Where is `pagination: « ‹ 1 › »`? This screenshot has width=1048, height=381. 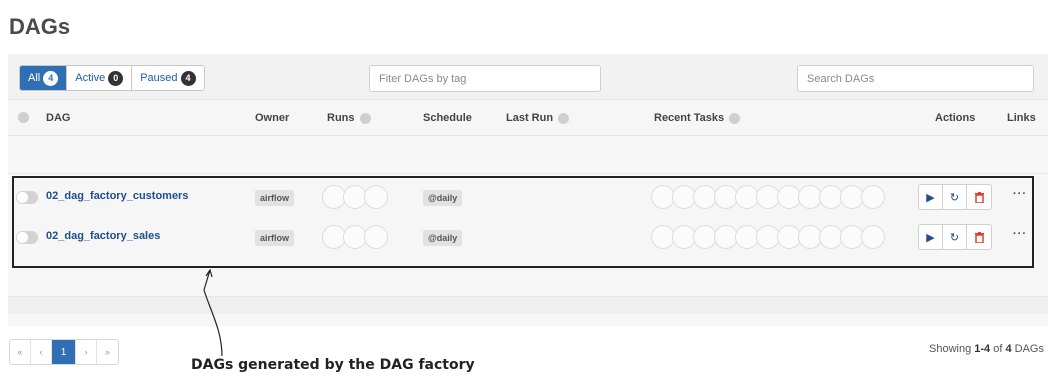
pagination: « ‹ 1 › » is located at coordinates (64, 352).